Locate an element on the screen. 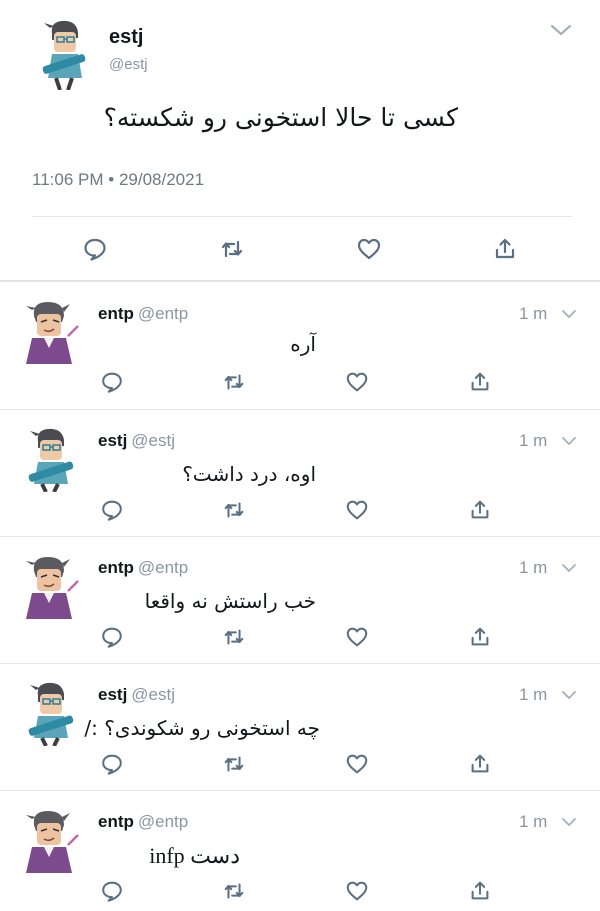 The width and height of the screenshot is (600, 911). reply-tweet: estj @estj 1 m چه استخونی رو شکوندی؟ :/ is located at coordinates (300, 727).